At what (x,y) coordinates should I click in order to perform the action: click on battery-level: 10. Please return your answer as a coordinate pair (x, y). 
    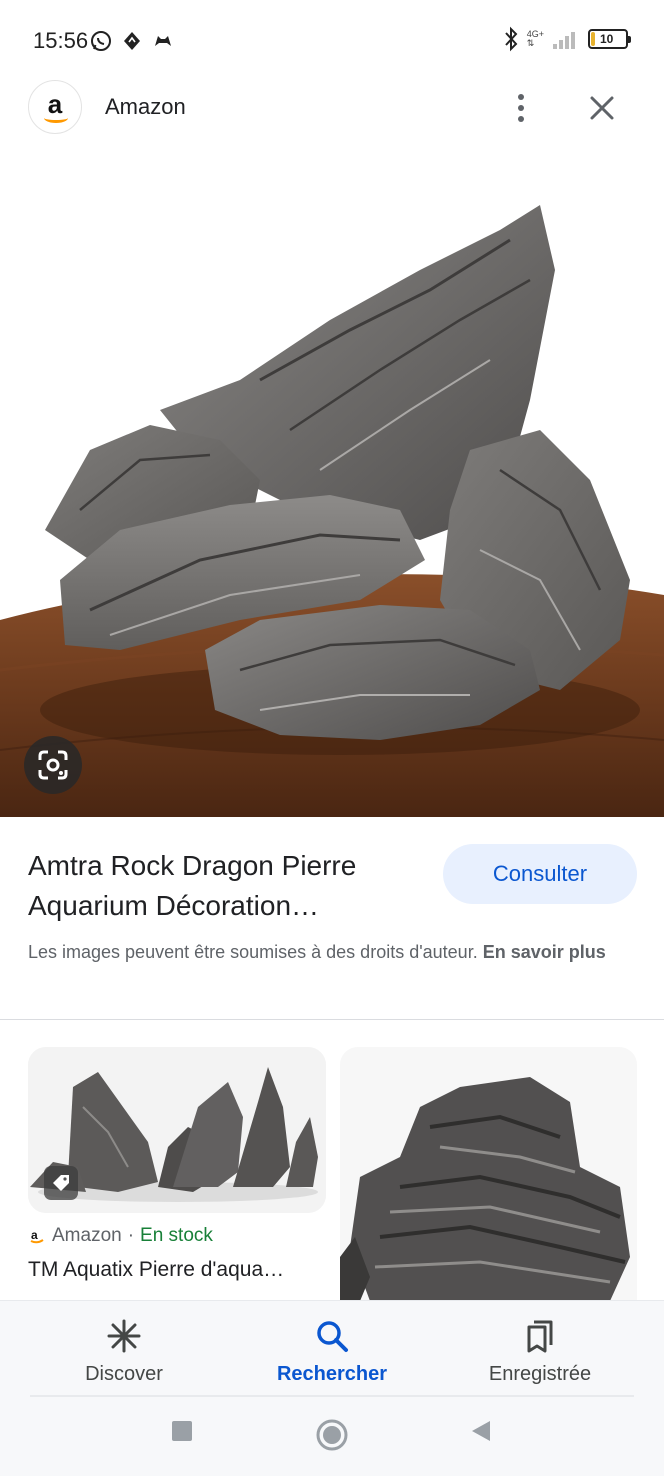
    Looking at the image, I should click on (607, 39).